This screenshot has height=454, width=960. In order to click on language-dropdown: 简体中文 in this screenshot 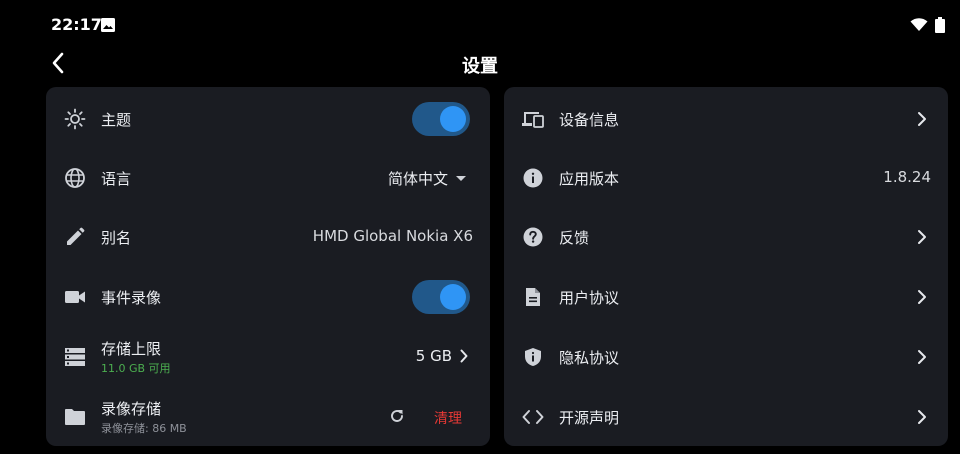, I will do `click(427, 178)`.